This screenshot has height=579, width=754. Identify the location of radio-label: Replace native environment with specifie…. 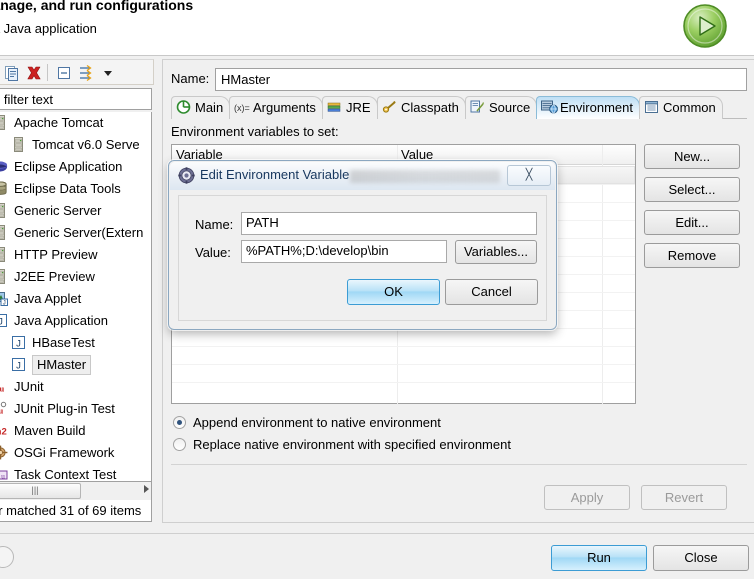
(352, 444).